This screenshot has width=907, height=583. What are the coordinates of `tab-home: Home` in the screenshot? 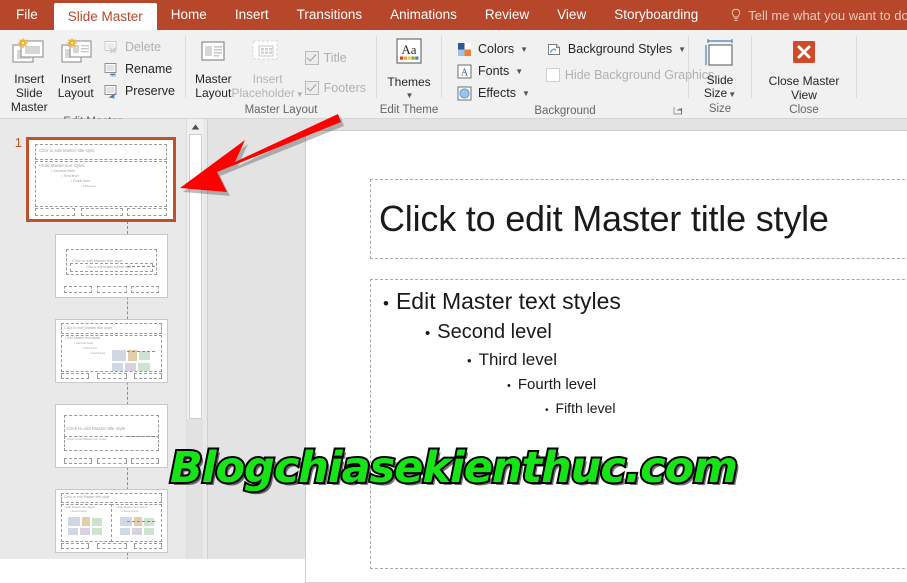 It's located at (189, 15).